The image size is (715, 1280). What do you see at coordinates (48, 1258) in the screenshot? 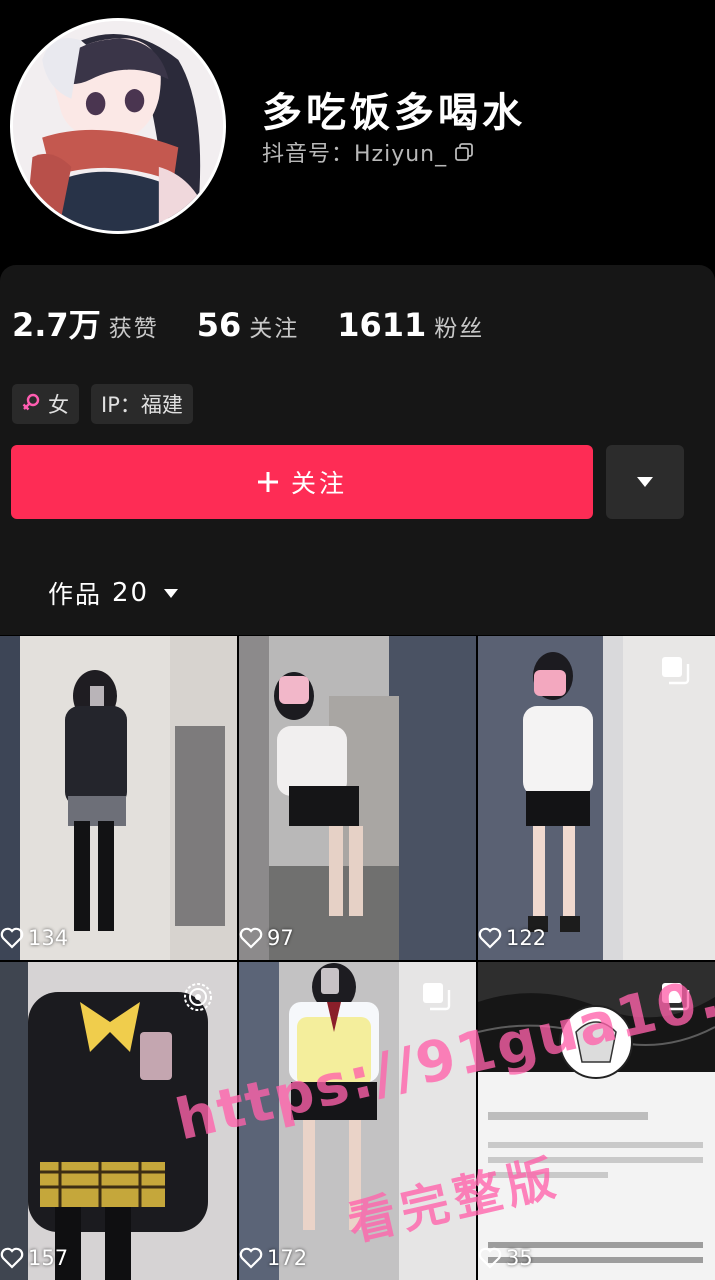
I see `like-value: 157` at bounding box center [48, 1258].